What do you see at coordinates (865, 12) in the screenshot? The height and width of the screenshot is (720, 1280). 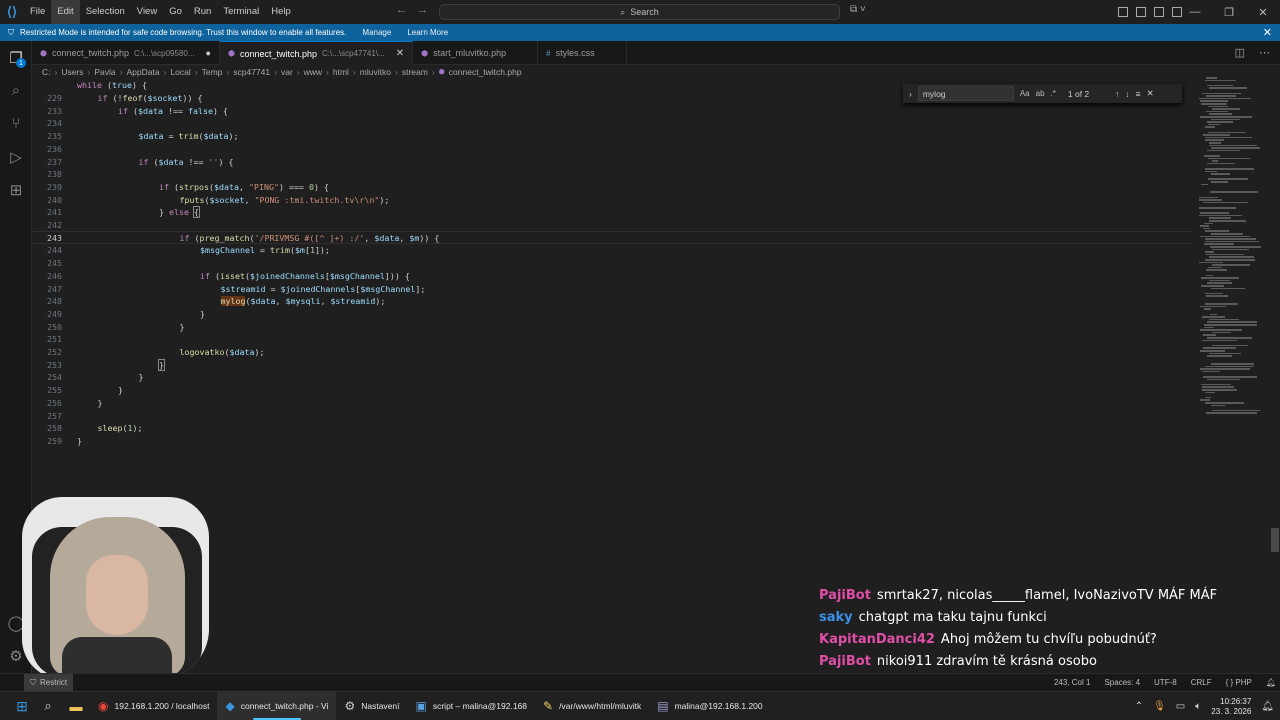 I see `copilot-icon: ⧉ ˅` at bounding box center [865, 12].